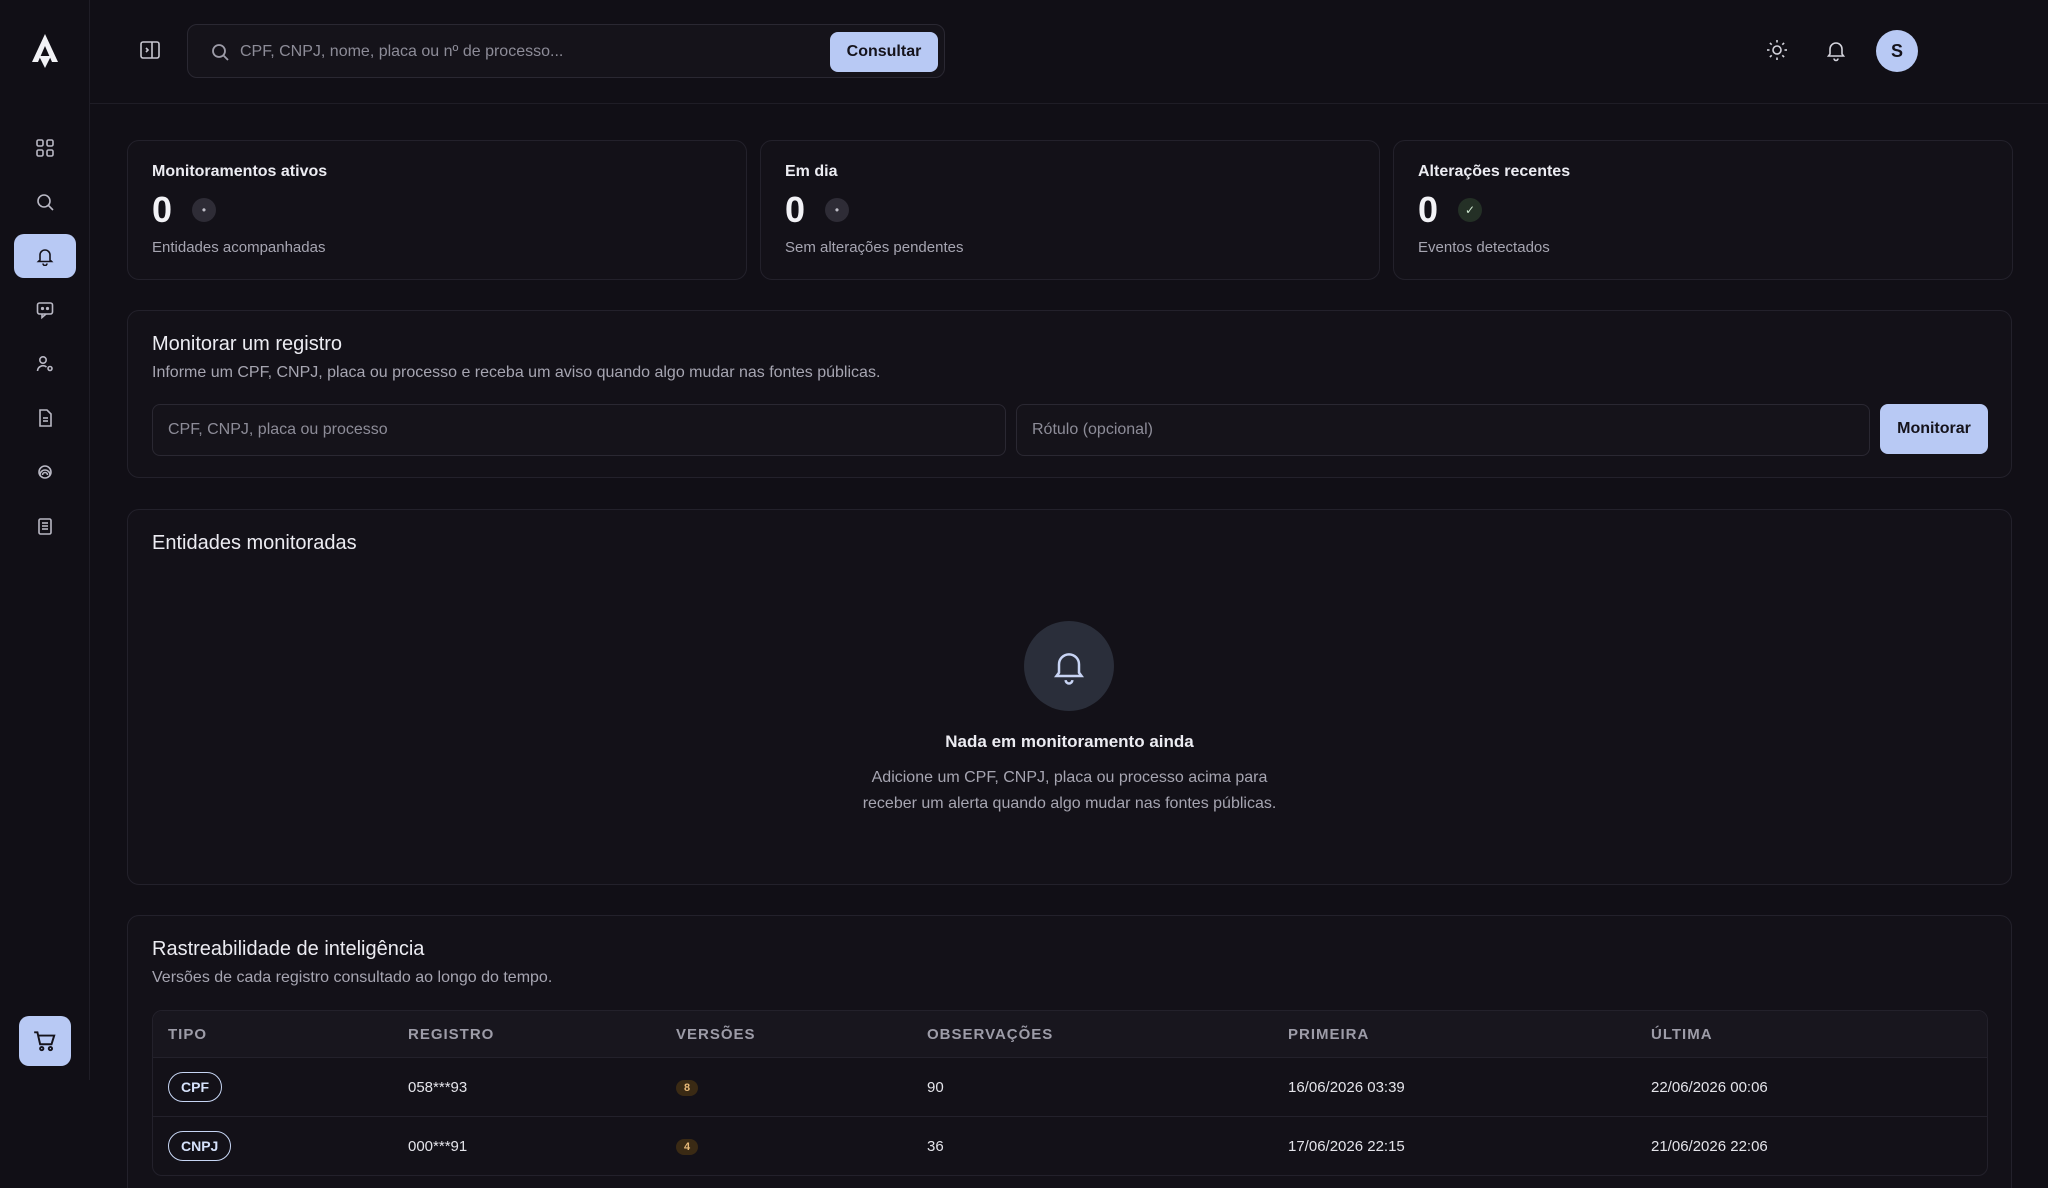 This screenshot has height=1188, width=2048. What do you see at coordinates (438, 1146) in the screenshot?
I see `registro-cell: 000***91` at bounding box center [438, 1146].